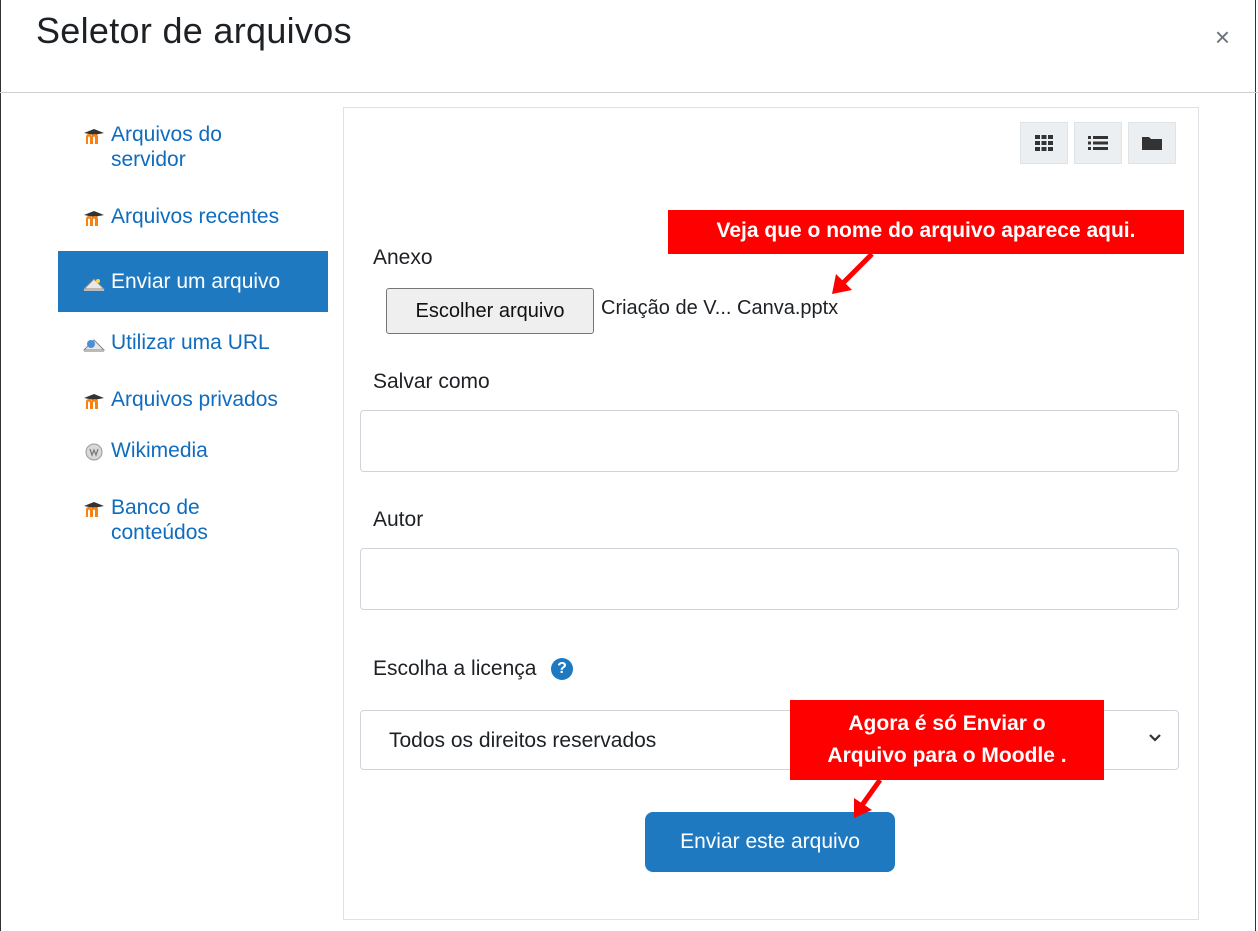 The width and height of the screenshot is (1258, 931). I want to click on sidebar-item-wikimedia: Wikimedia, so click(193, 450).